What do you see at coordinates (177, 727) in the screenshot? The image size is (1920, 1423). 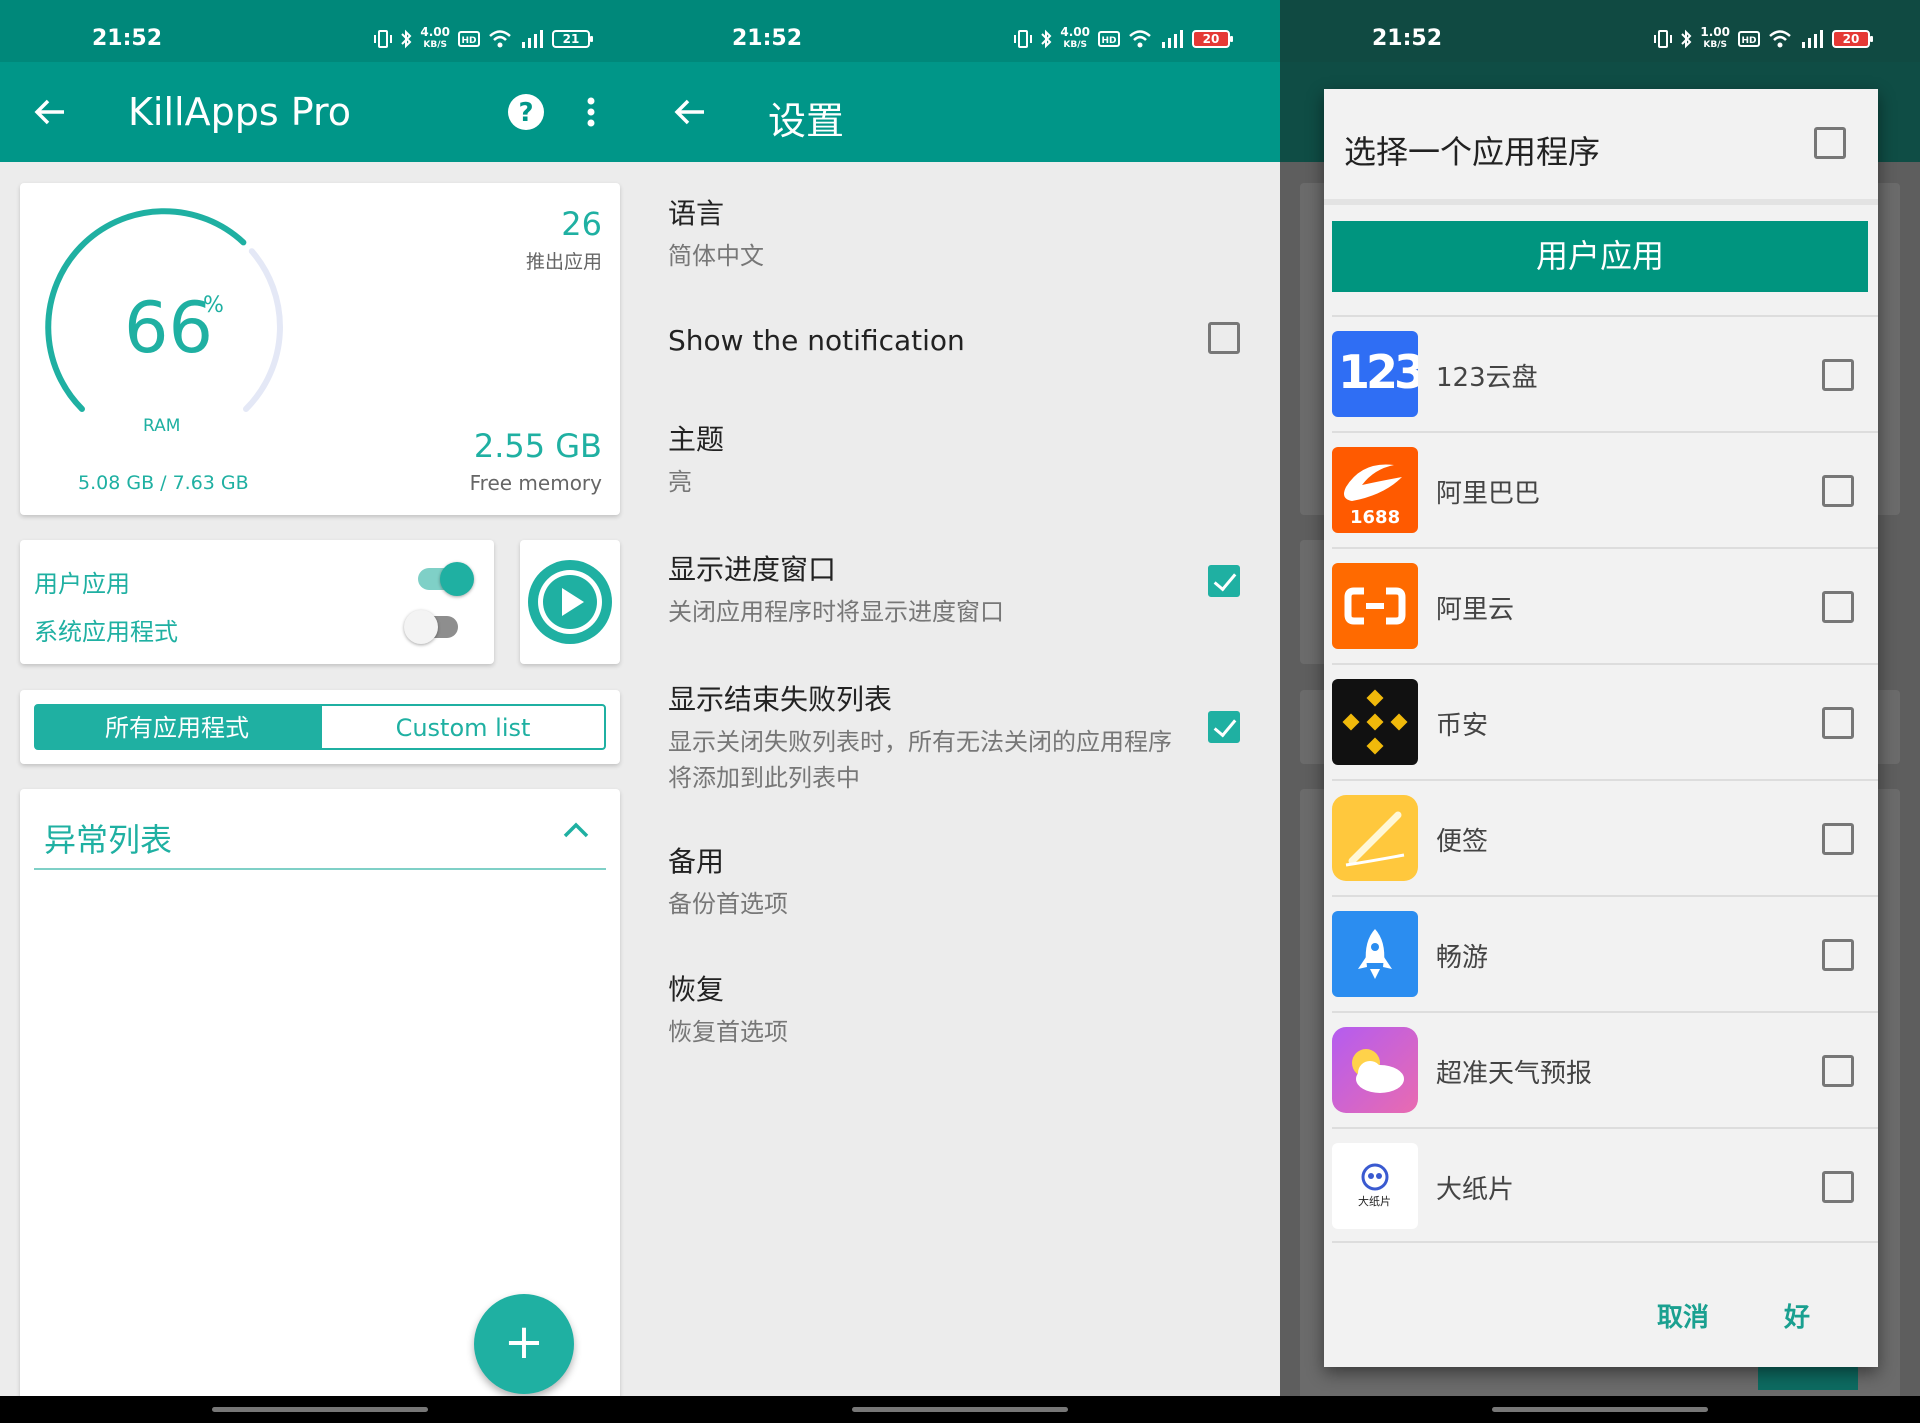 I see `segment-all-apps: 所有应用程式` at bounding box center [177, 727].